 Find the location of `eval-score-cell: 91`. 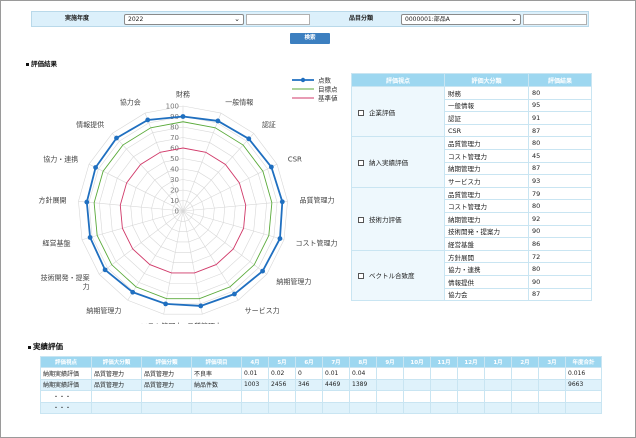

eval-score-cell: 91 is located at coordinates (560, 118).